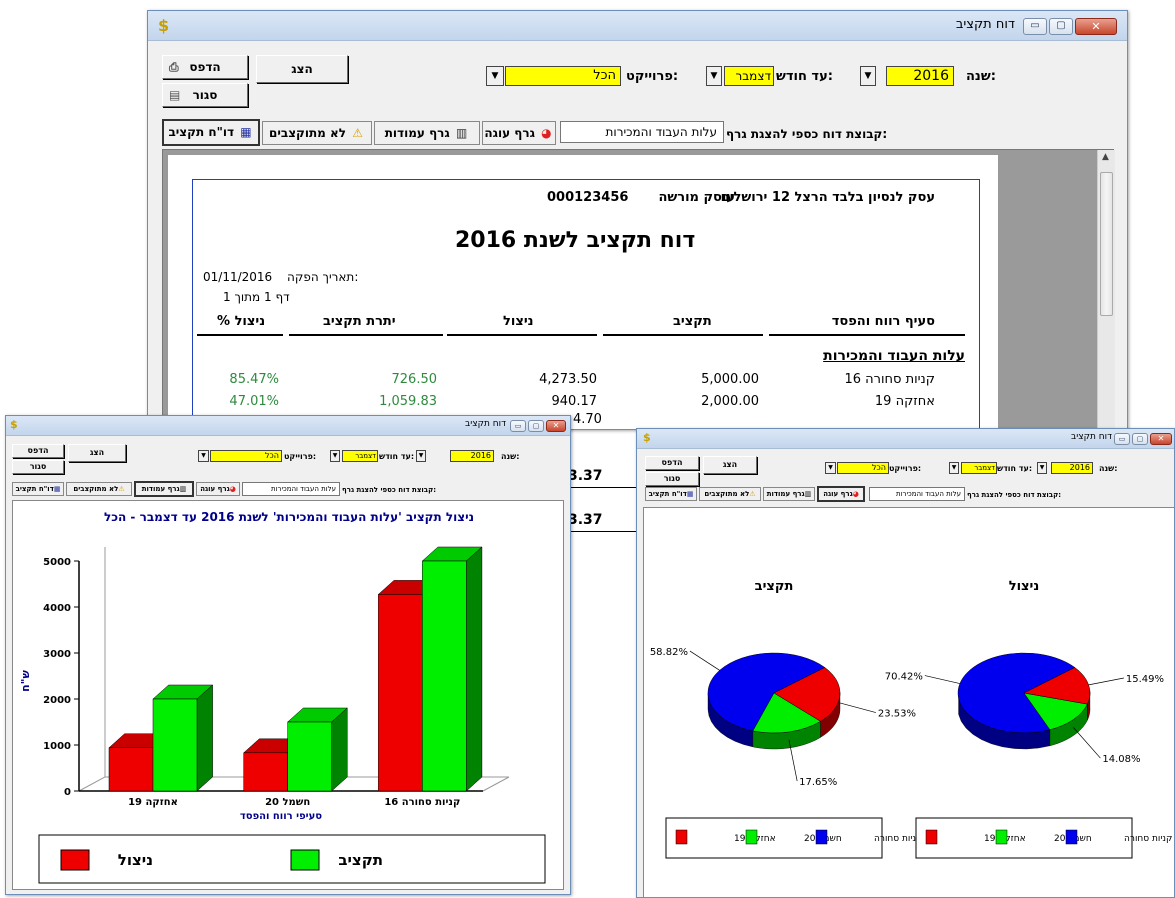 The width and height of the screenshot is (1175, 898). I want to click on row-used: 4,273.50, so click(568, 379).